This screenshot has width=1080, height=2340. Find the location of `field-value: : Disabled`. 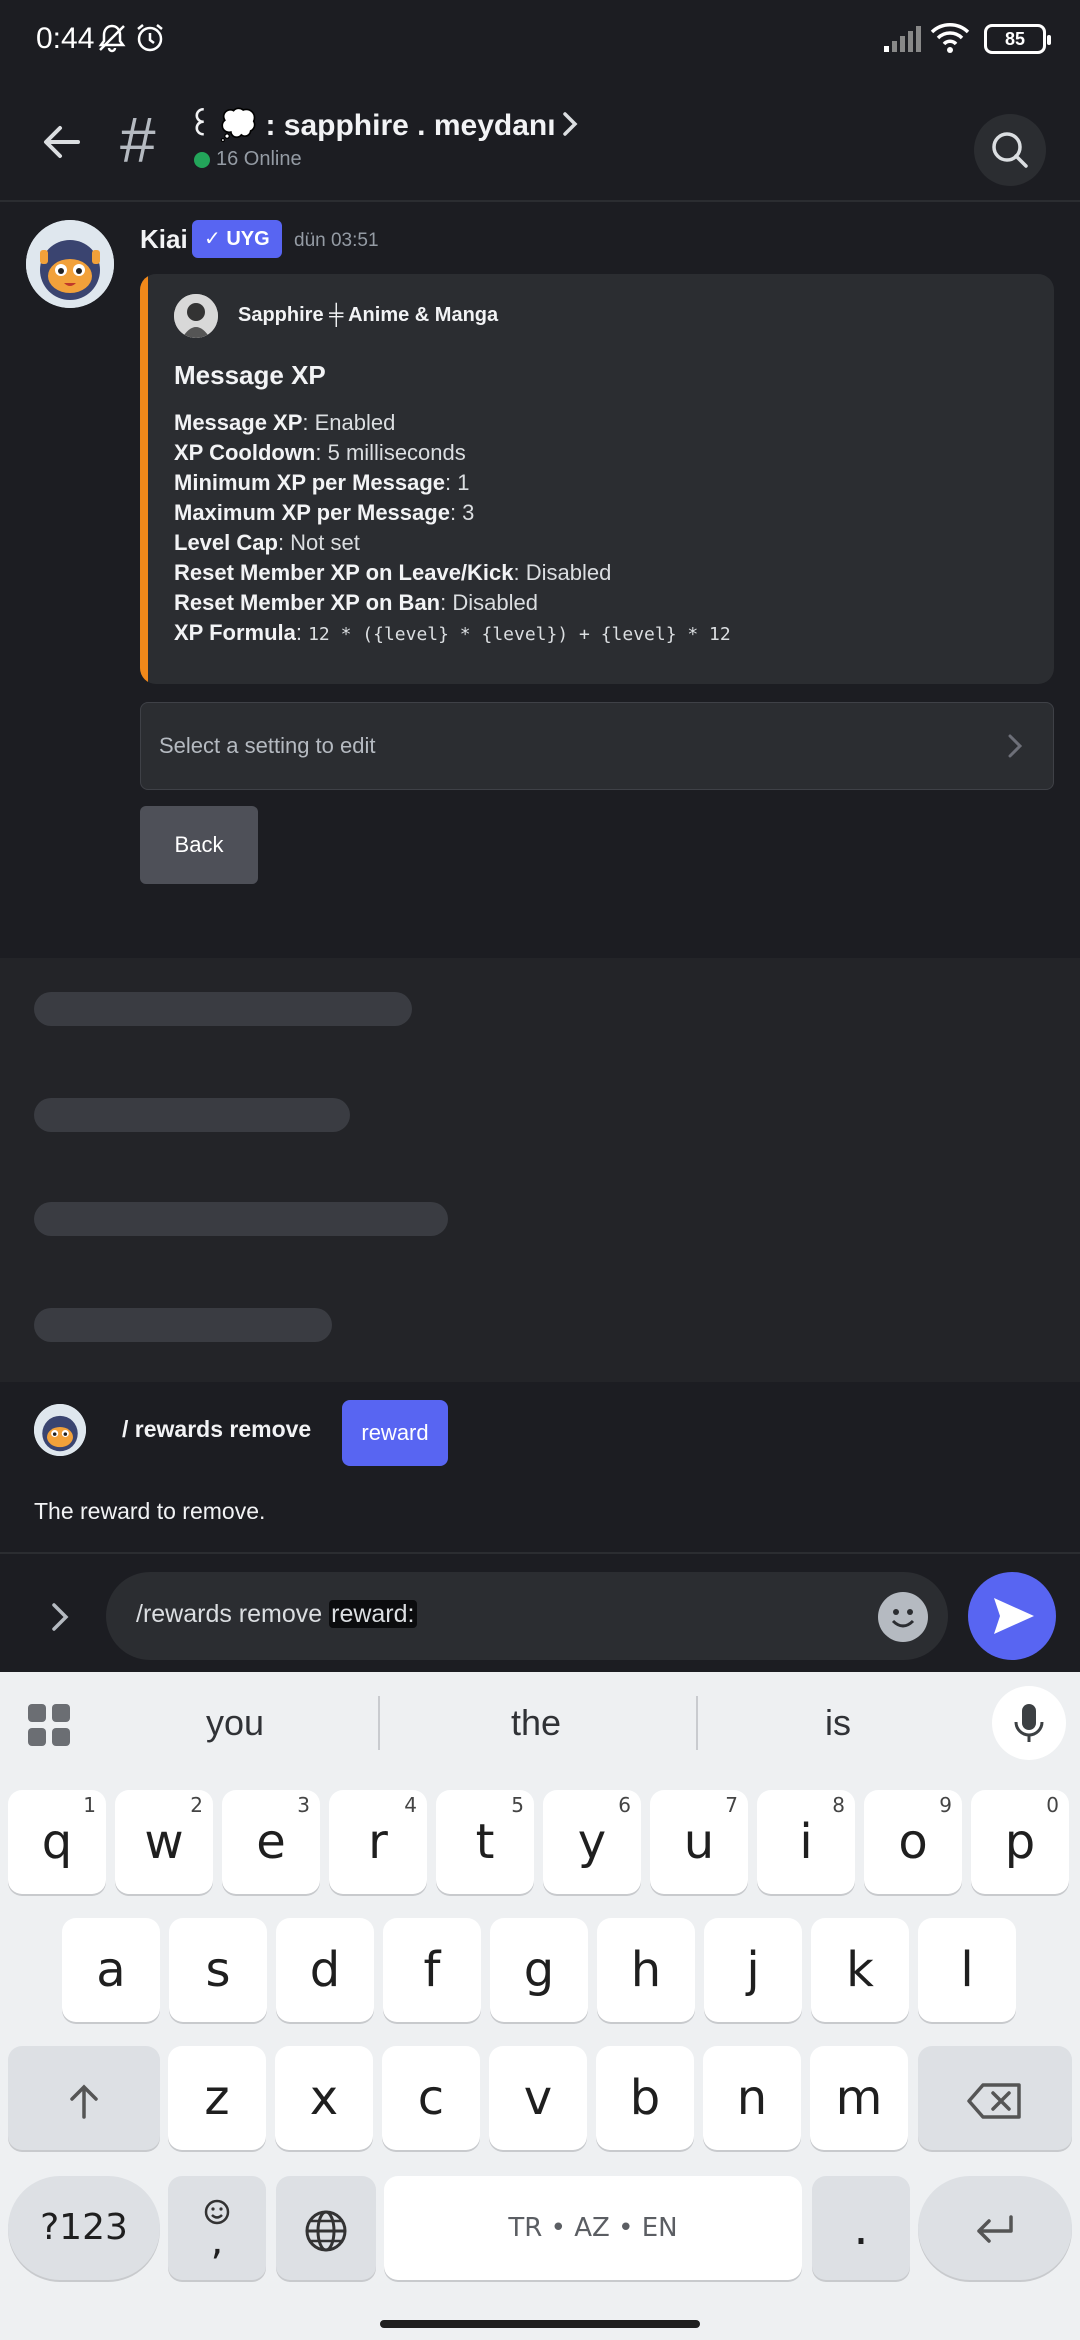

field-value: : Disabled is located at coordinates (489, 602).